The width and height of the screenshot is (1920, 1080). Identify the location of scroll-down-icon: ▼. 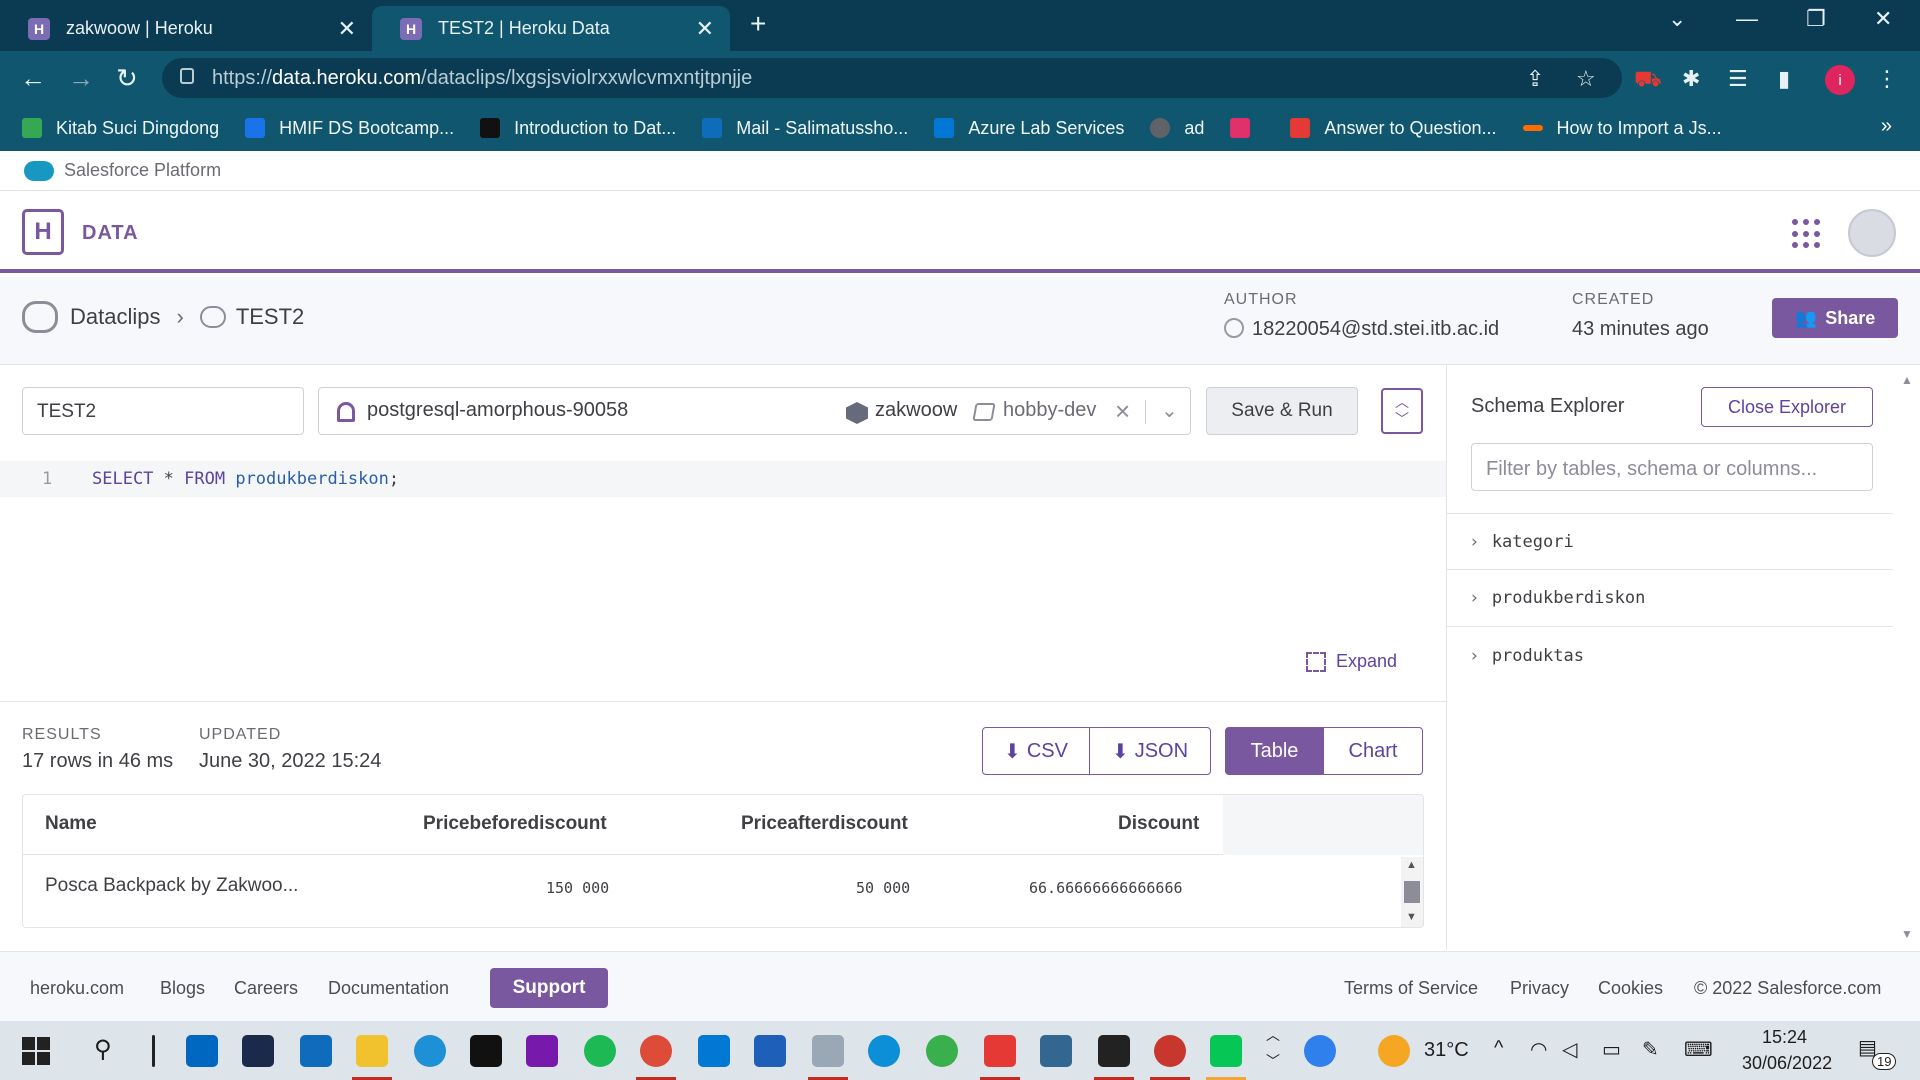
(1907, 934).